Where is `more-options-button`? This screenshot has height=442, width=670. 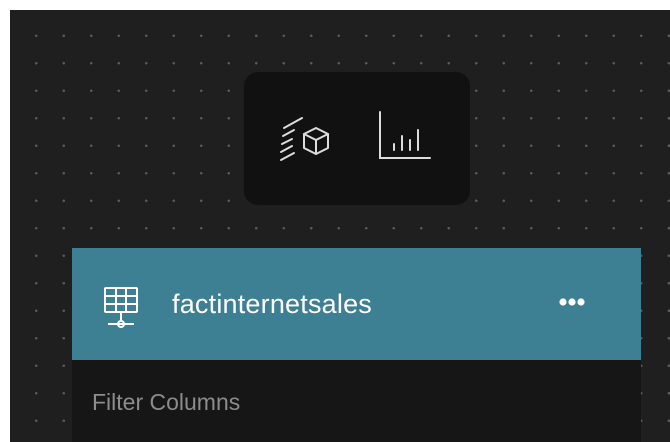
more-options-button is located at coordinates (572, 302).